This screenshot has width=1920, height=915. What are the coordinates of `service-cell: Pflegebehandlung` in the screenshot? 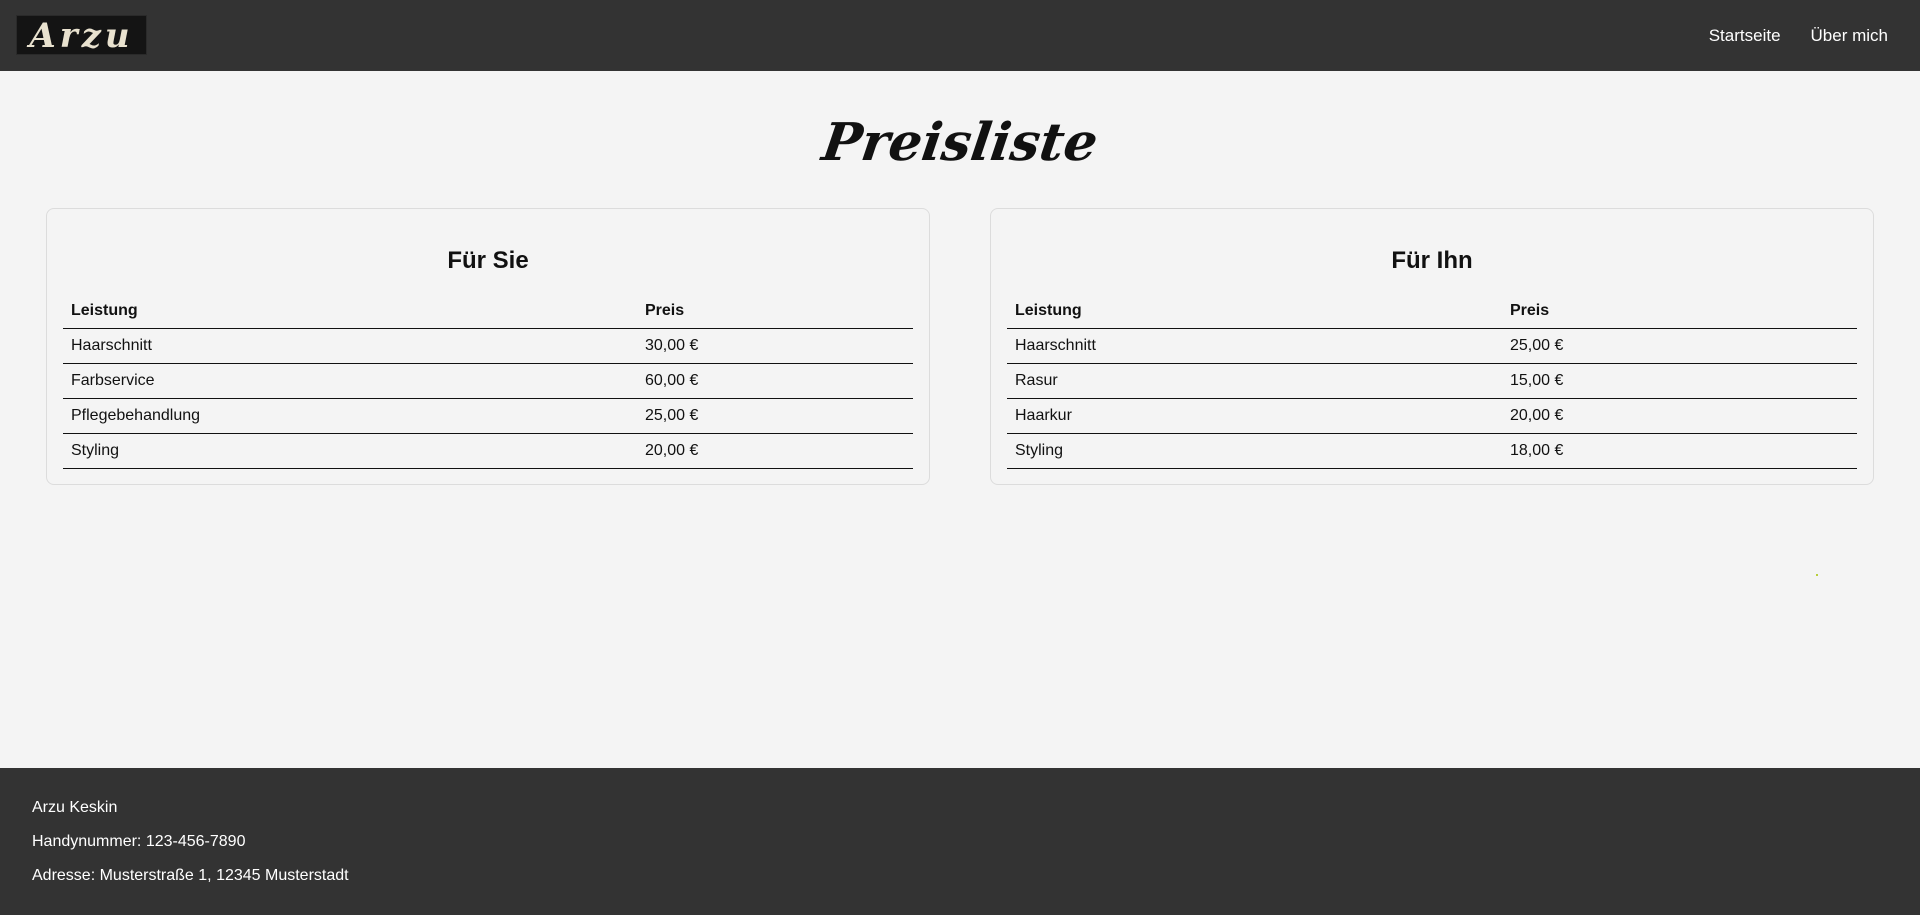 It's located at (350, 416).